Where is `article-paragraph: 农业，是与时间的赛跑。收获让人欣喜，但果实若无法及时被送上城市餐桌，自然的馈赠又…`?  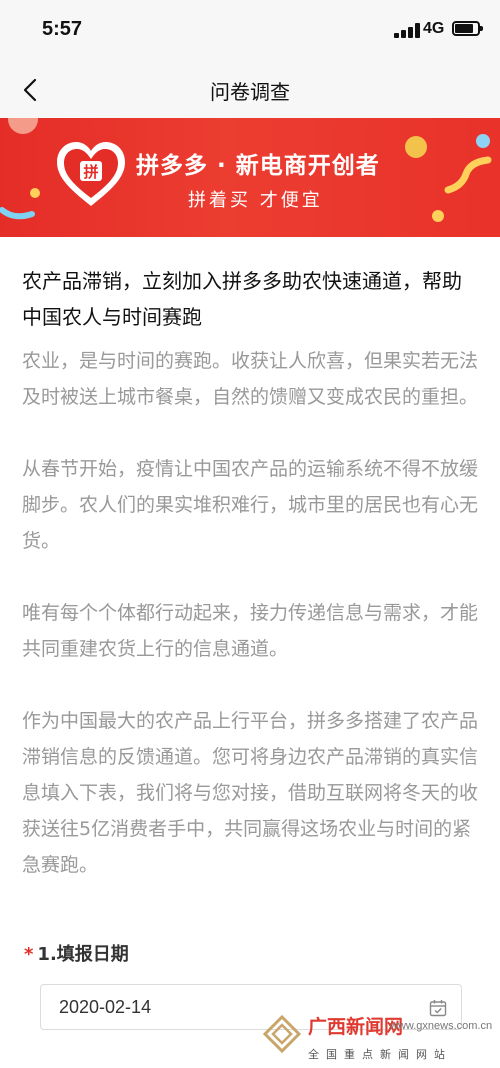
article-paragraph: 农业，是与时间的赛跑。收获让人欣喜，但果实若无法及时被送上城市餐桌，自然的馈赠又… is located at coordinates (250, 379).